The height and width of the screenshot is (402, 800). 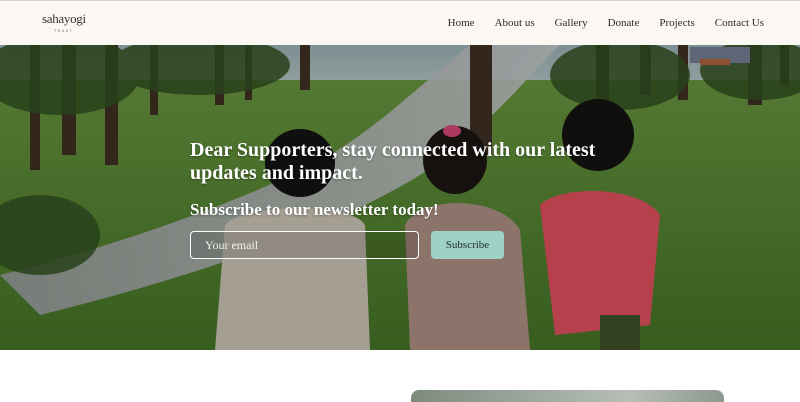 I want to click on logo-text: sahayogi, so click(x=64, y=18).